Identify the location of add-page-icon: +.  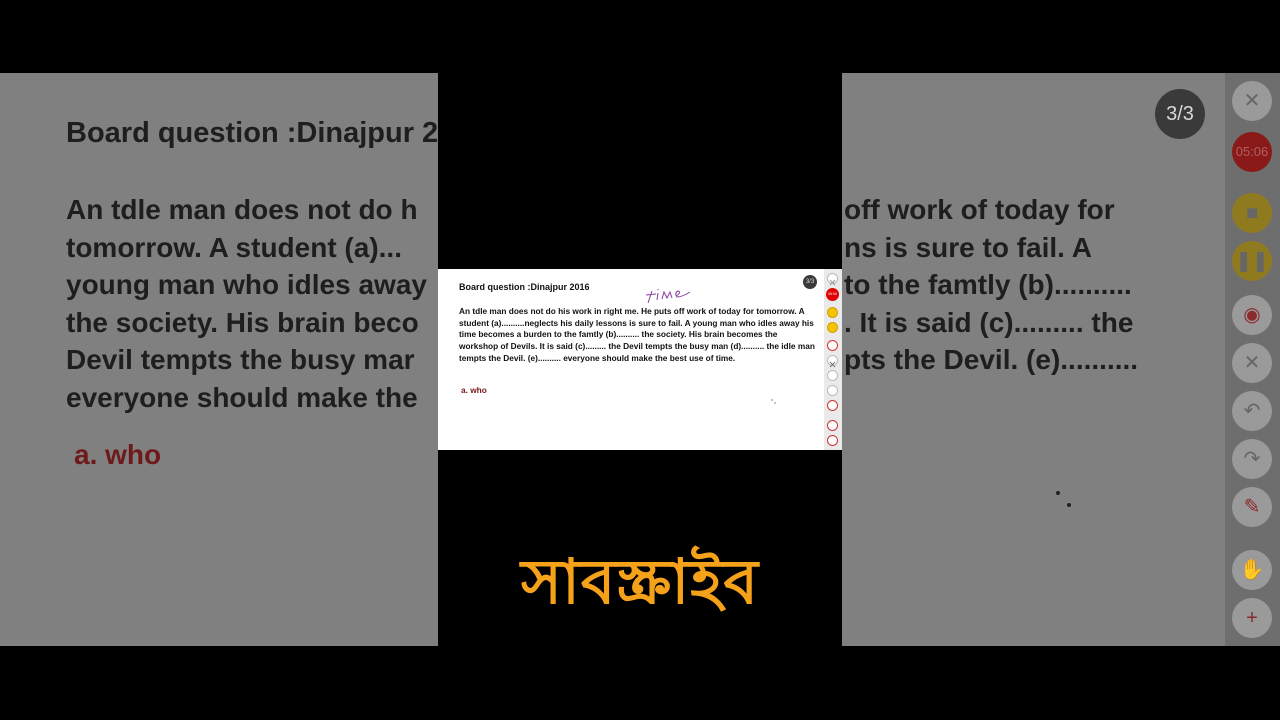
(1252, 618).